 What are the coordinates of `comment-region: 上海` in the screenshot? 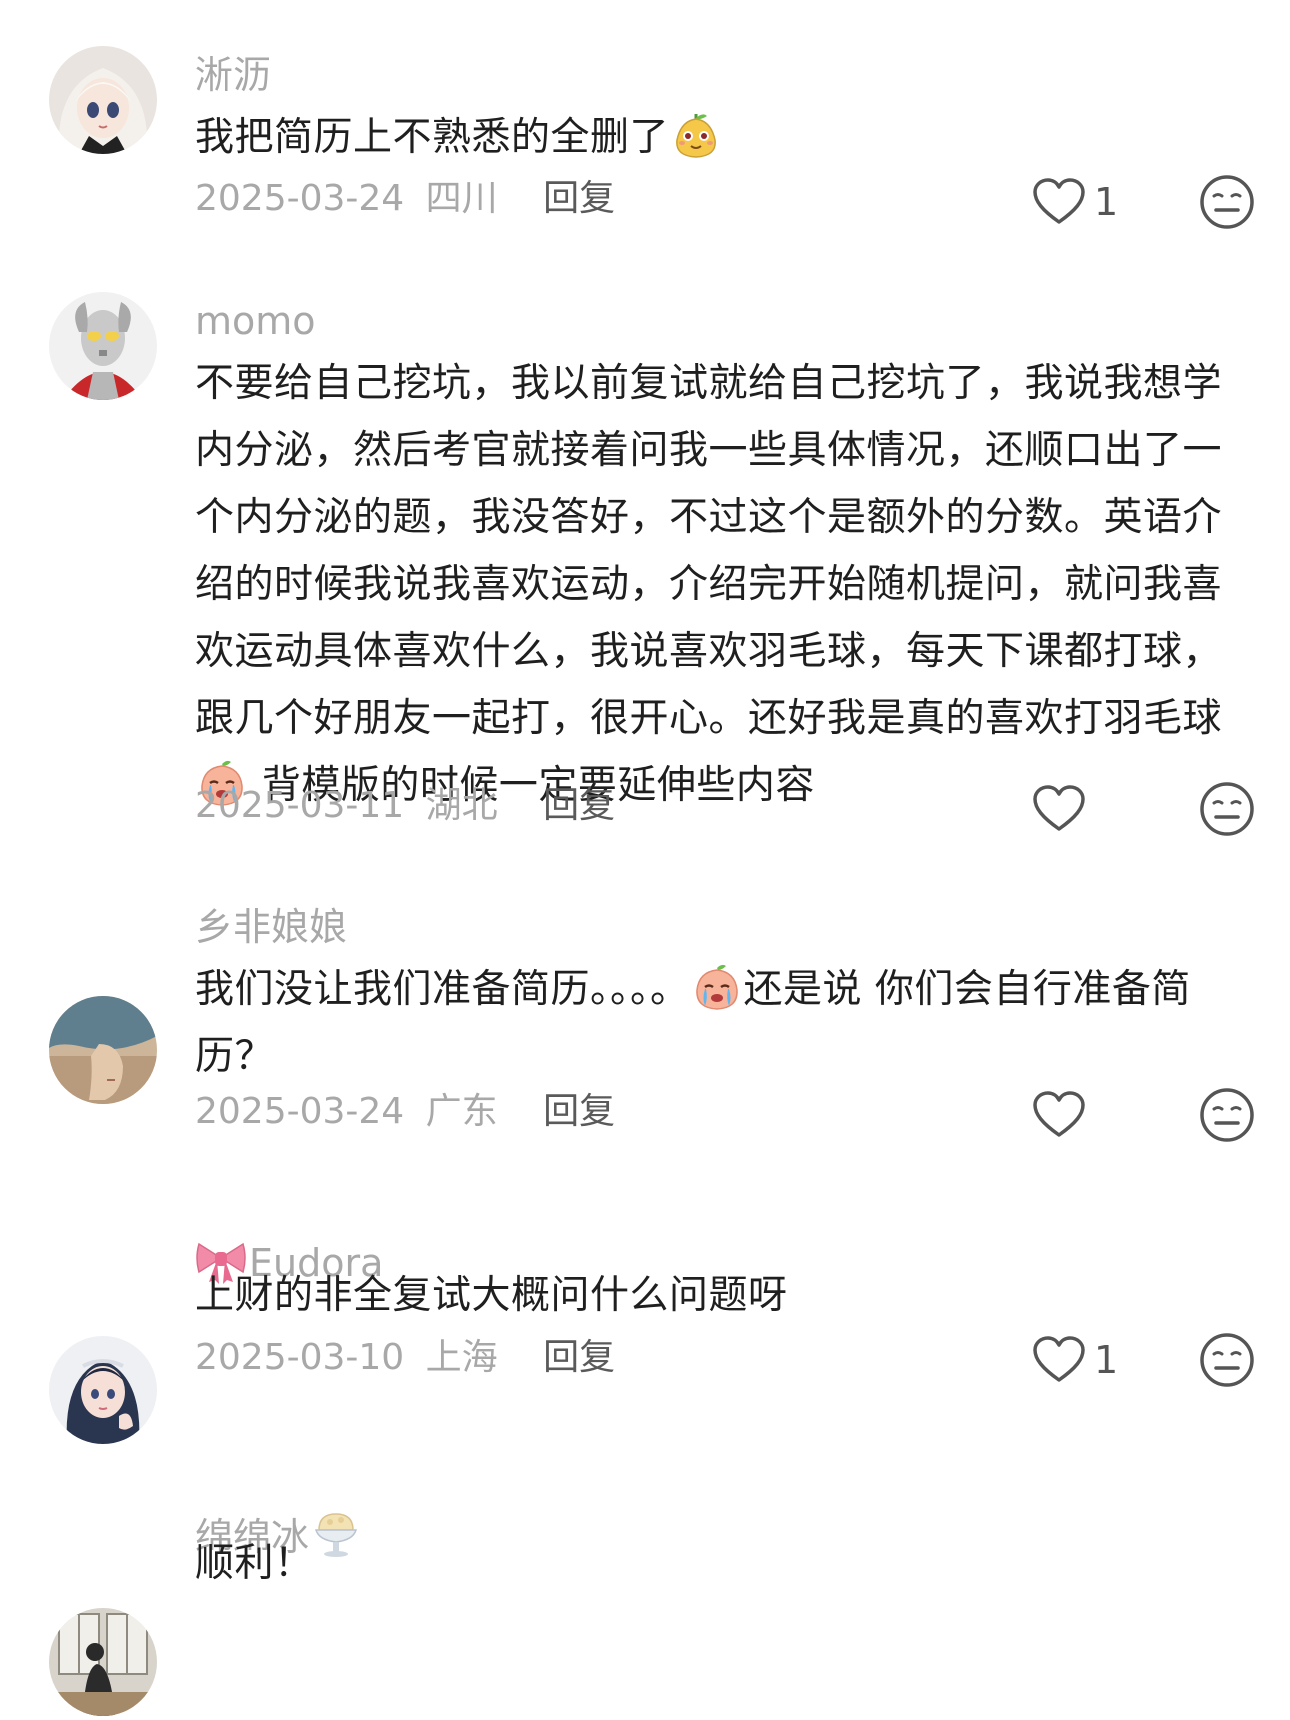 It's located at (461, 1357).